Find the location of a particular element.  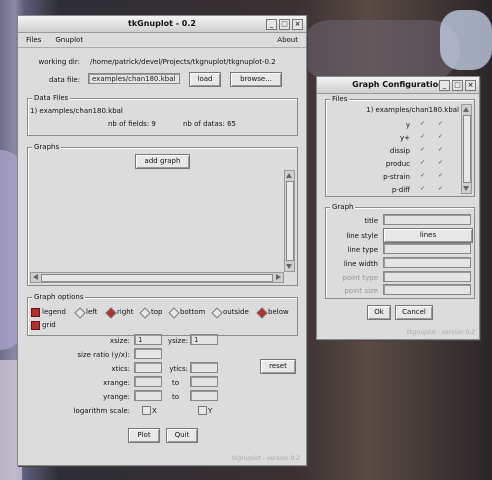

menu-files: Files is located at coordinates (33, 40).